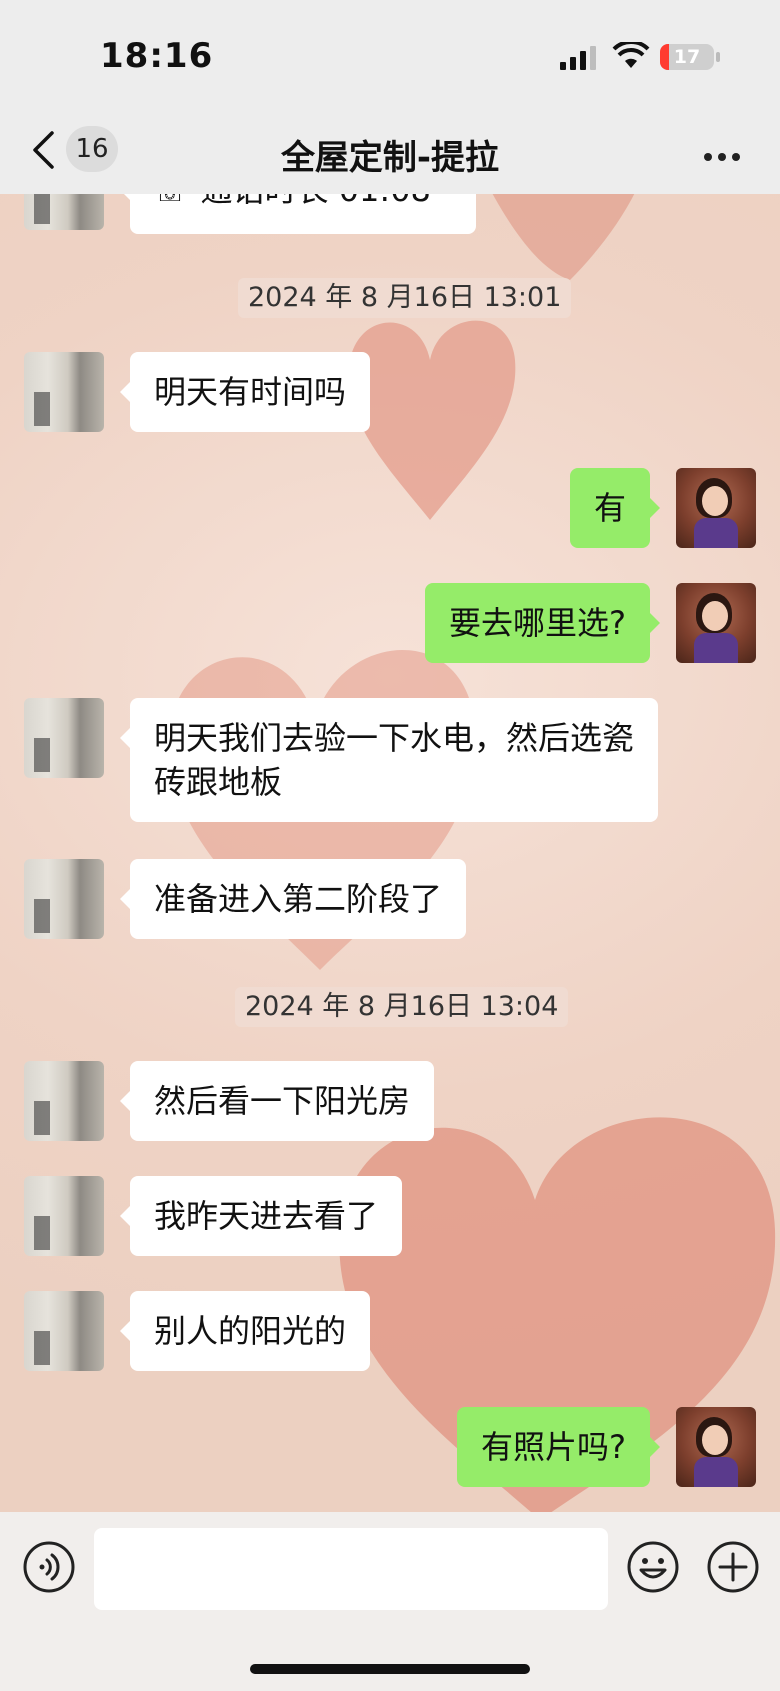 Image resolution: width=780 pixels, height=1691 pixels. What do you see at coordinates (390, 158) in the screenshot?
I see `chat-title: 全屋定制-提拉` at bounding box center [390, 158].